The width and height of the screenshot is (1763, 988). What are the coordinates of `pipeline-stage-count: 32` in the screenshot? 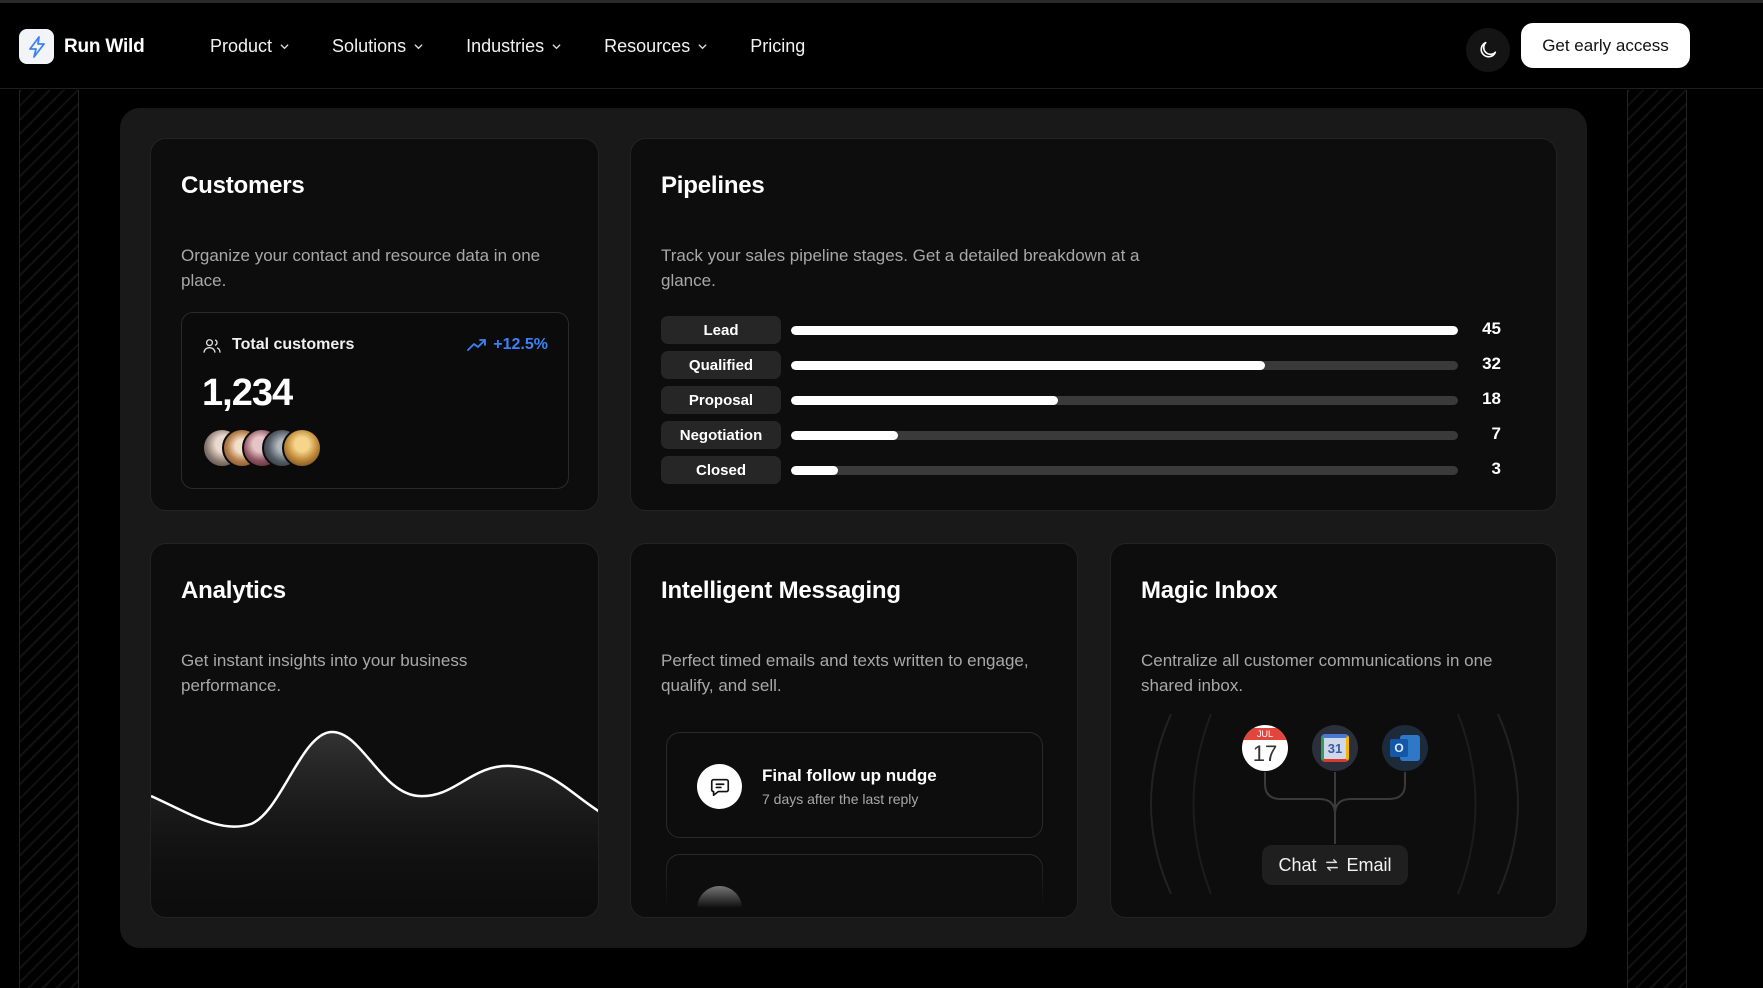 It's located at (1491, 363).